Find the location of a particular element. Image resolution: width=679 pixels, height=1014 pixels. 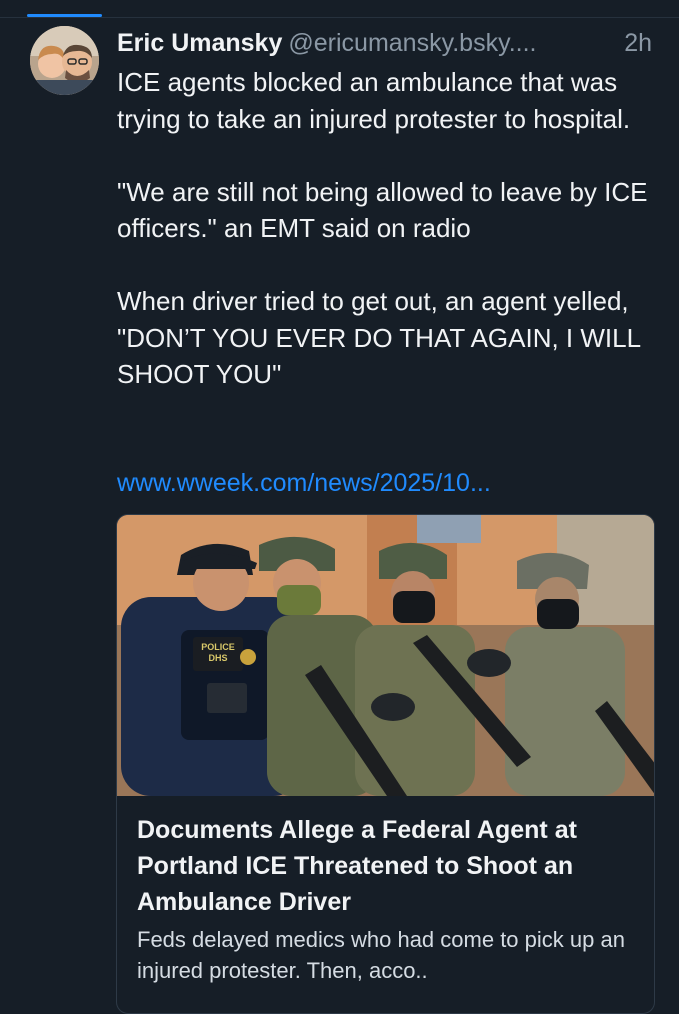

top-divider is located at coordinates (339, 17).